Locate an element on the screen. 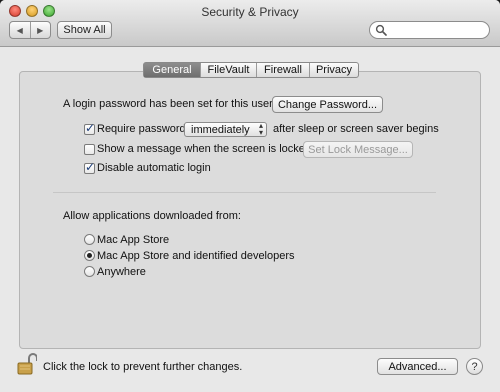 This screenshot has width=500, height=392. show-message-checkbox is located at coordinates (89, 149).